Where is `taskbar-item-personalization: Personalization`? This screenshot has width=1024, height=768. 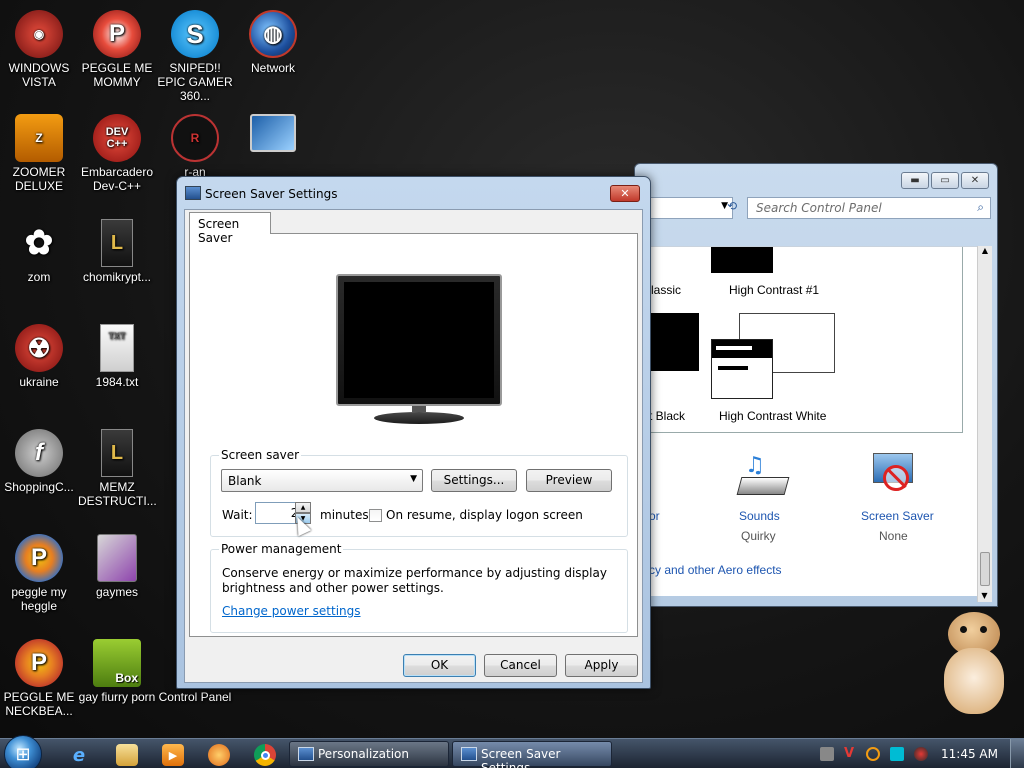 taskbar-item-personalization: Personalization is located at coordinates (369, 754).